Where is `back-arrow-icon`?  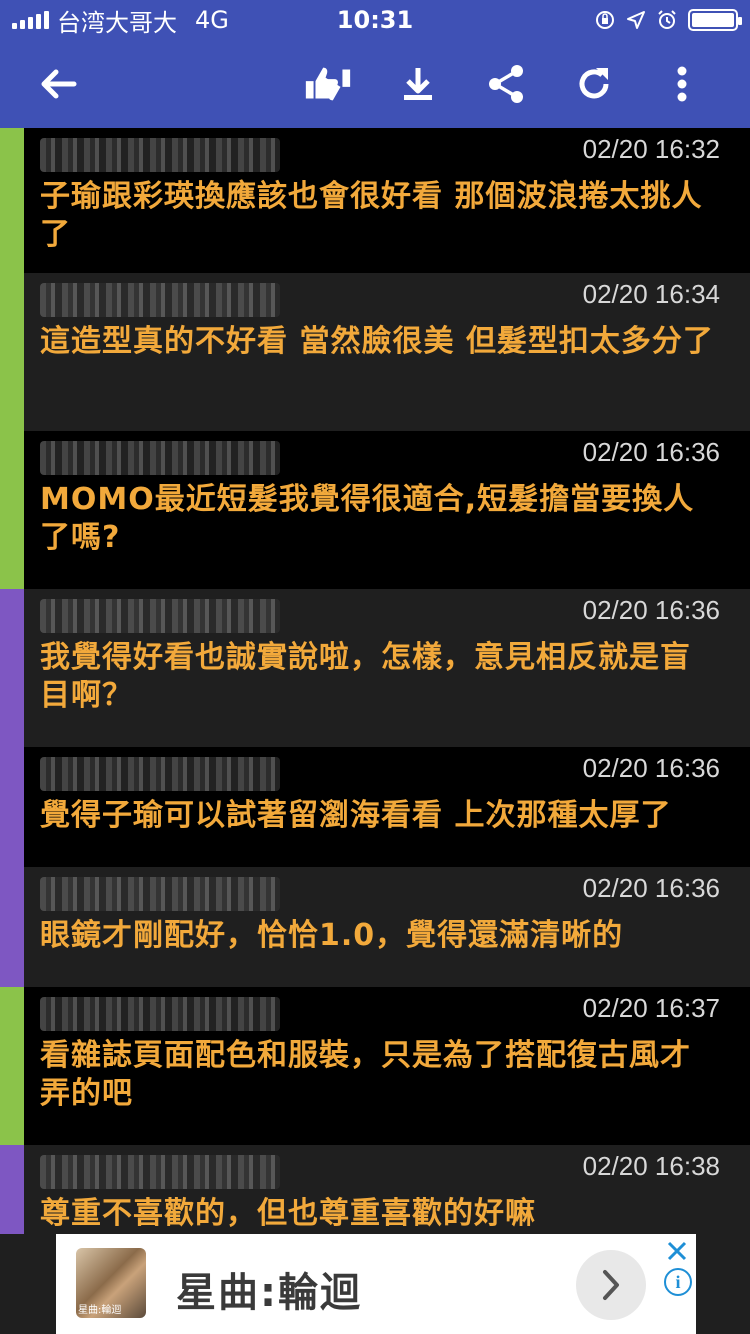 back-arrow-icon is located at coordinates (59, 84).